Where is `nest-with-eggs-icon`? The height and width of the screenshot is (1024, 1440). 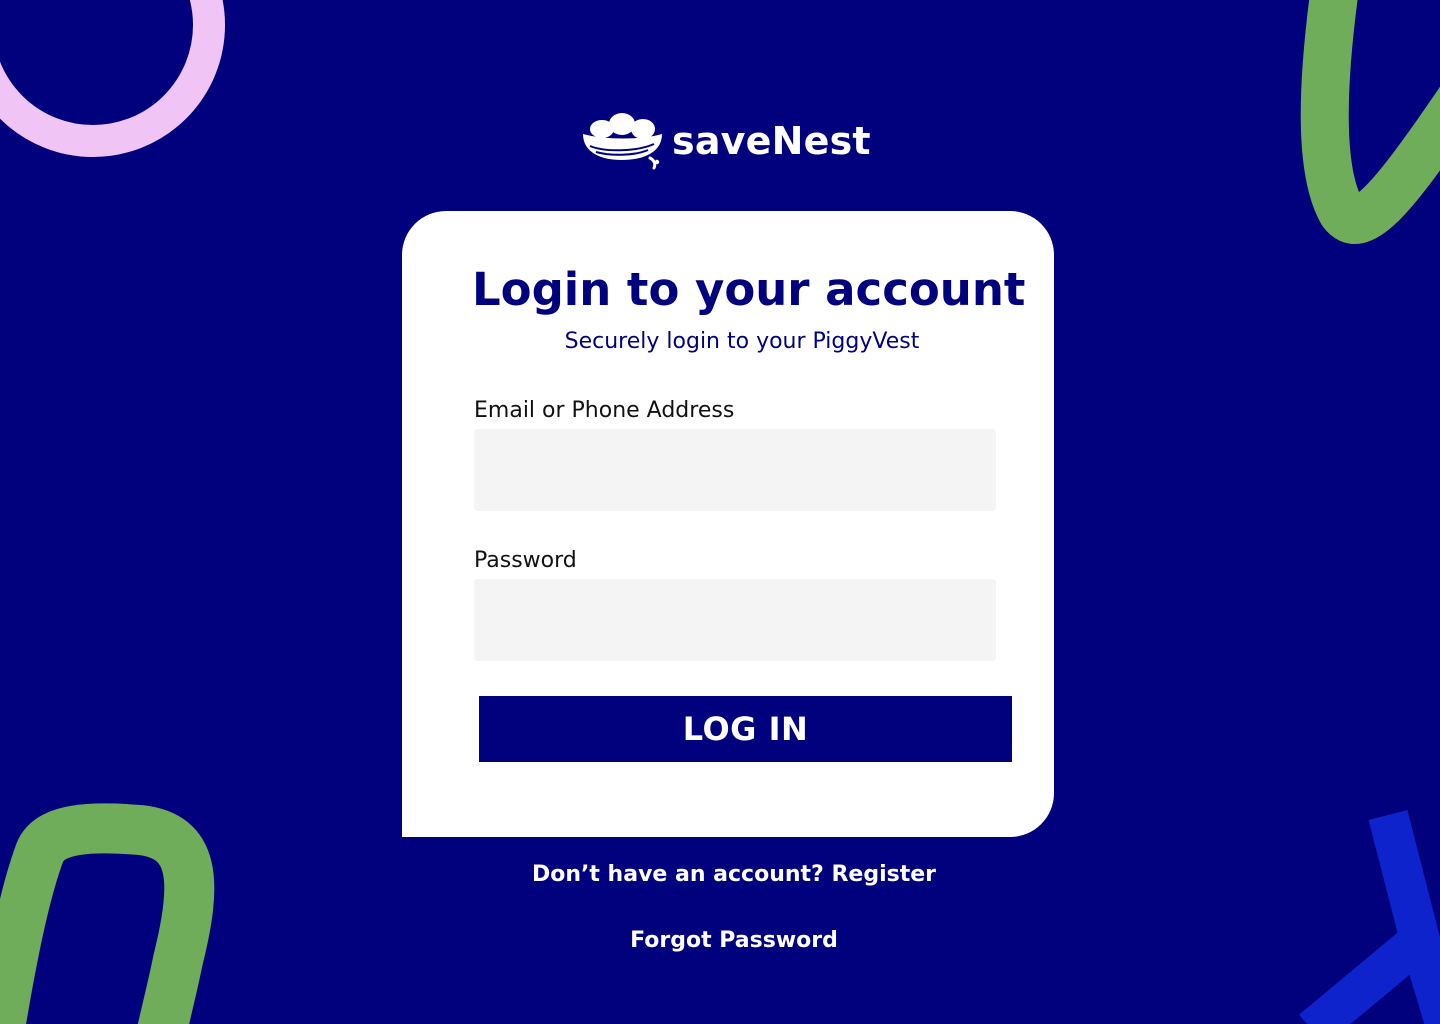 nest-with-eggs-icon is located at coordinates (622, 141).